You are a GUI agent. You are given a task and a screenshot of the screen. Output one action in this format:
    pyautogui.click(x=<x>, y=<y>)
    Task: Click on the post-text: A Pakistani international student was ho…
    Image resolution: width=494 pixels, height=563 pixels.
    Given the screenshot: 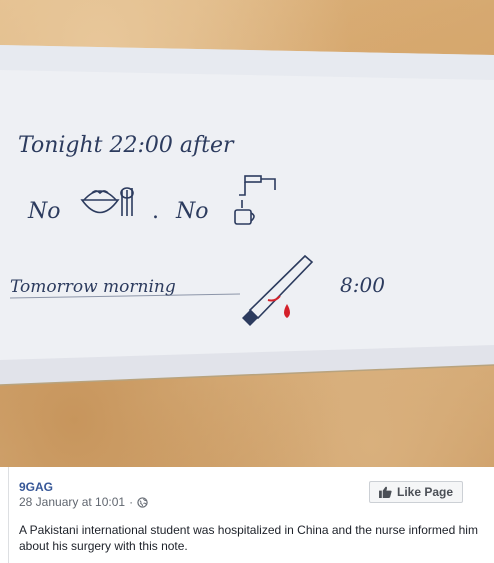 What is the action you would take?
    pyautogui.click(x=248, y=538)
    